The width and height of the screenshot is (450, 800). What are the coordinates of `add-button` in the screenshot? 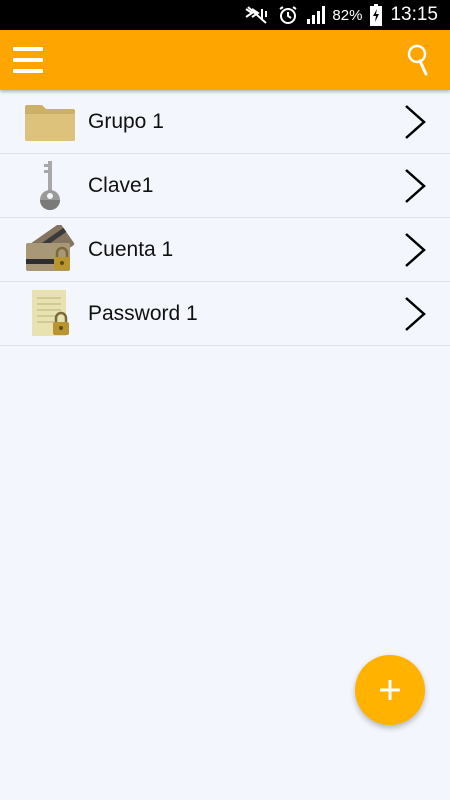 It's located at (390, 690).